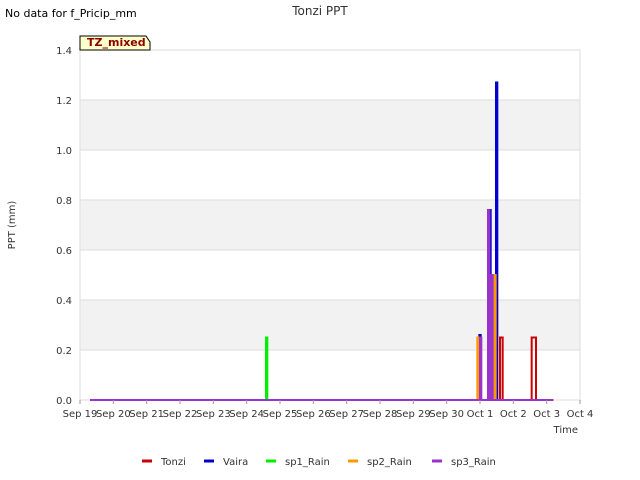 This screenshot has width=640, height=480. I want to click on x-tick-label: Sep 30, so click(446, 414).